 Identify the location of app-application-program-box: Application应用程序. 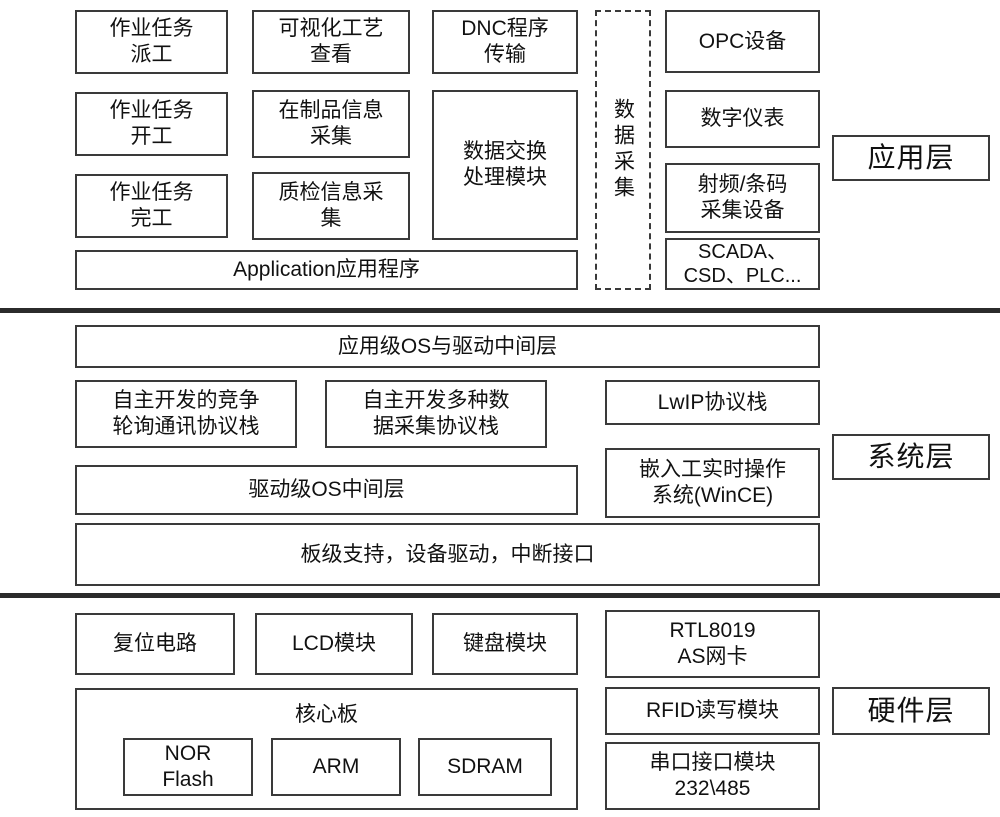
(326, 270).